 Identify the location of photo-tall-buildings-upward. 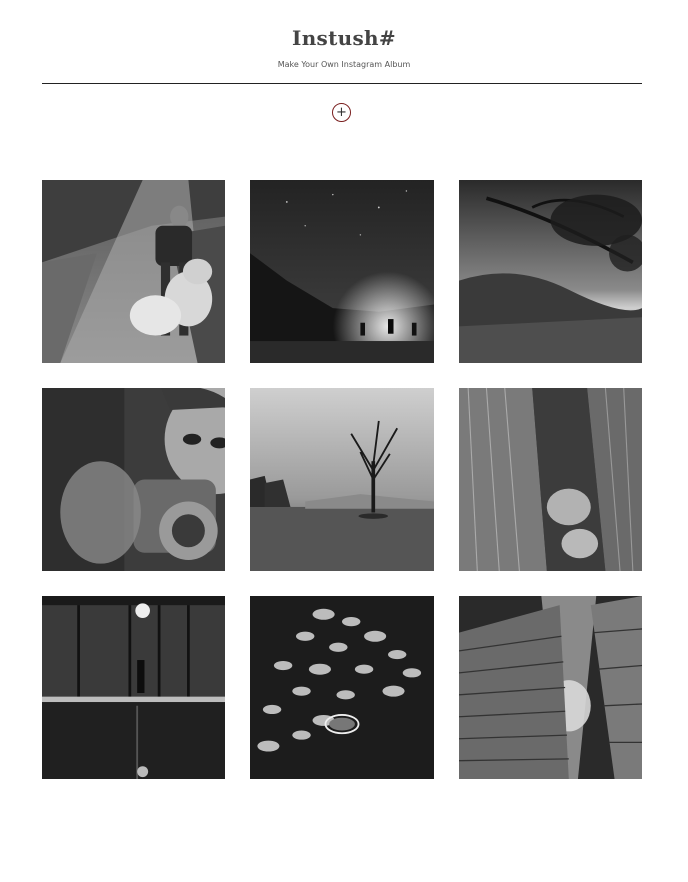
(550, 687).